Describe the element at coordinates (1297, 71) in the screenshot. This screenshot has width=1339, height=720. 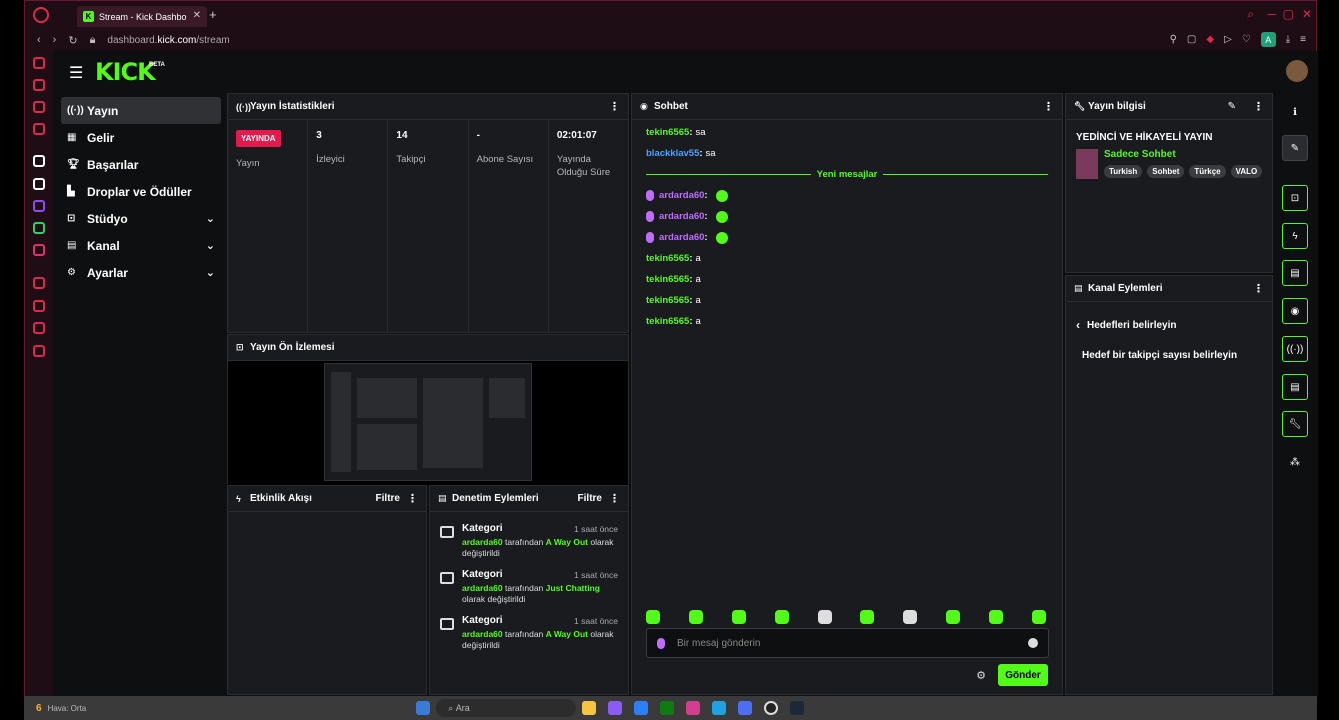
I see `avatar` at that location.